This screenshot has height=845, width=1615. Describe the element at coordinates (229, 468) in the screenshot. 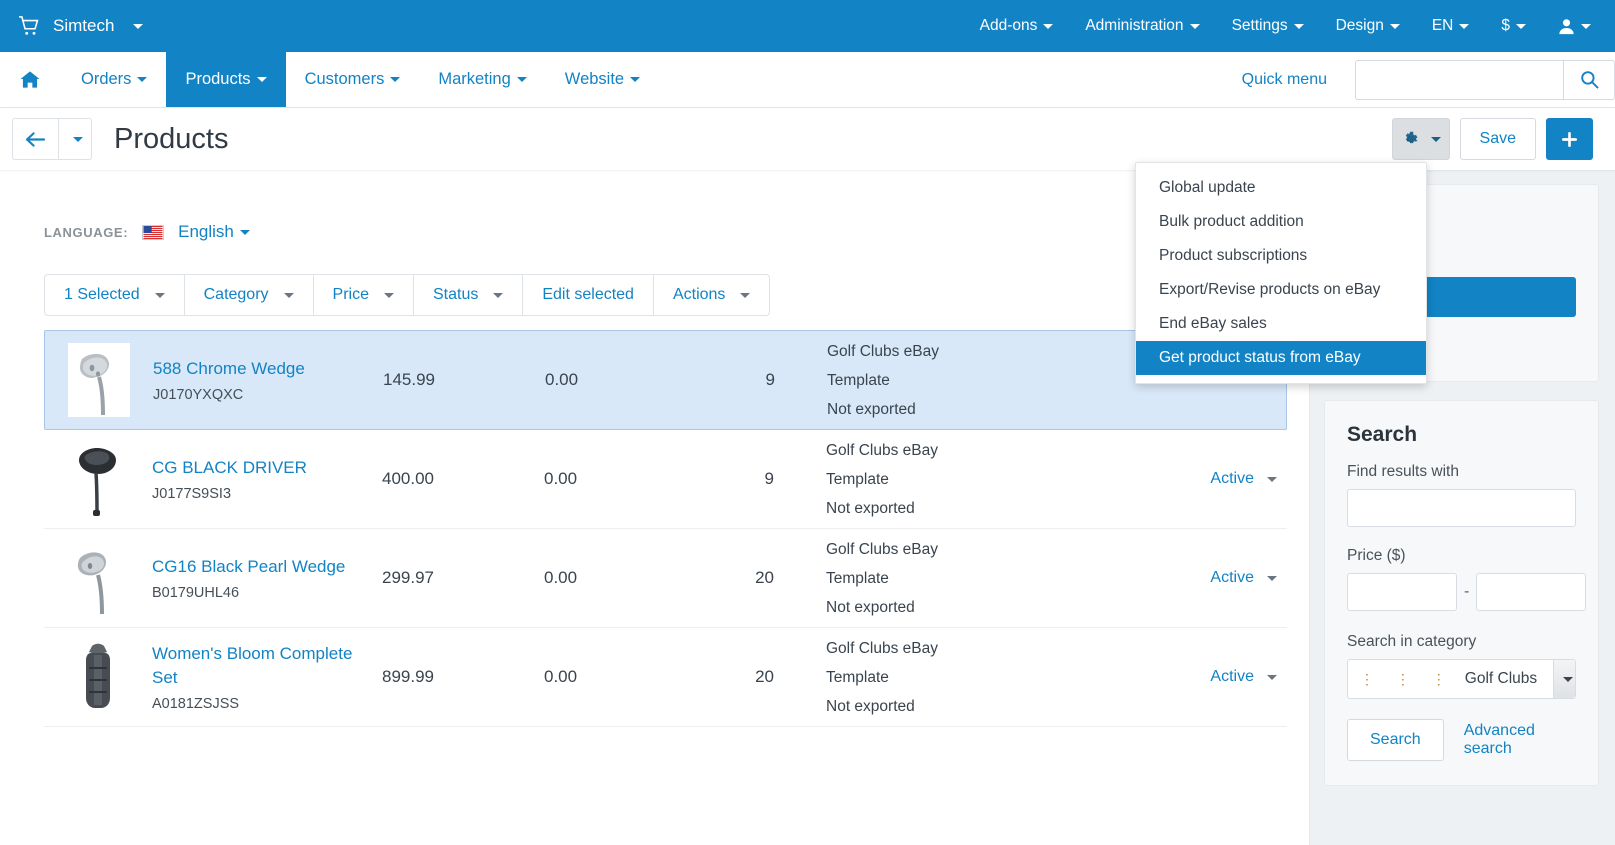

I see `product-link: CG BLACK DRIVER` at that location.